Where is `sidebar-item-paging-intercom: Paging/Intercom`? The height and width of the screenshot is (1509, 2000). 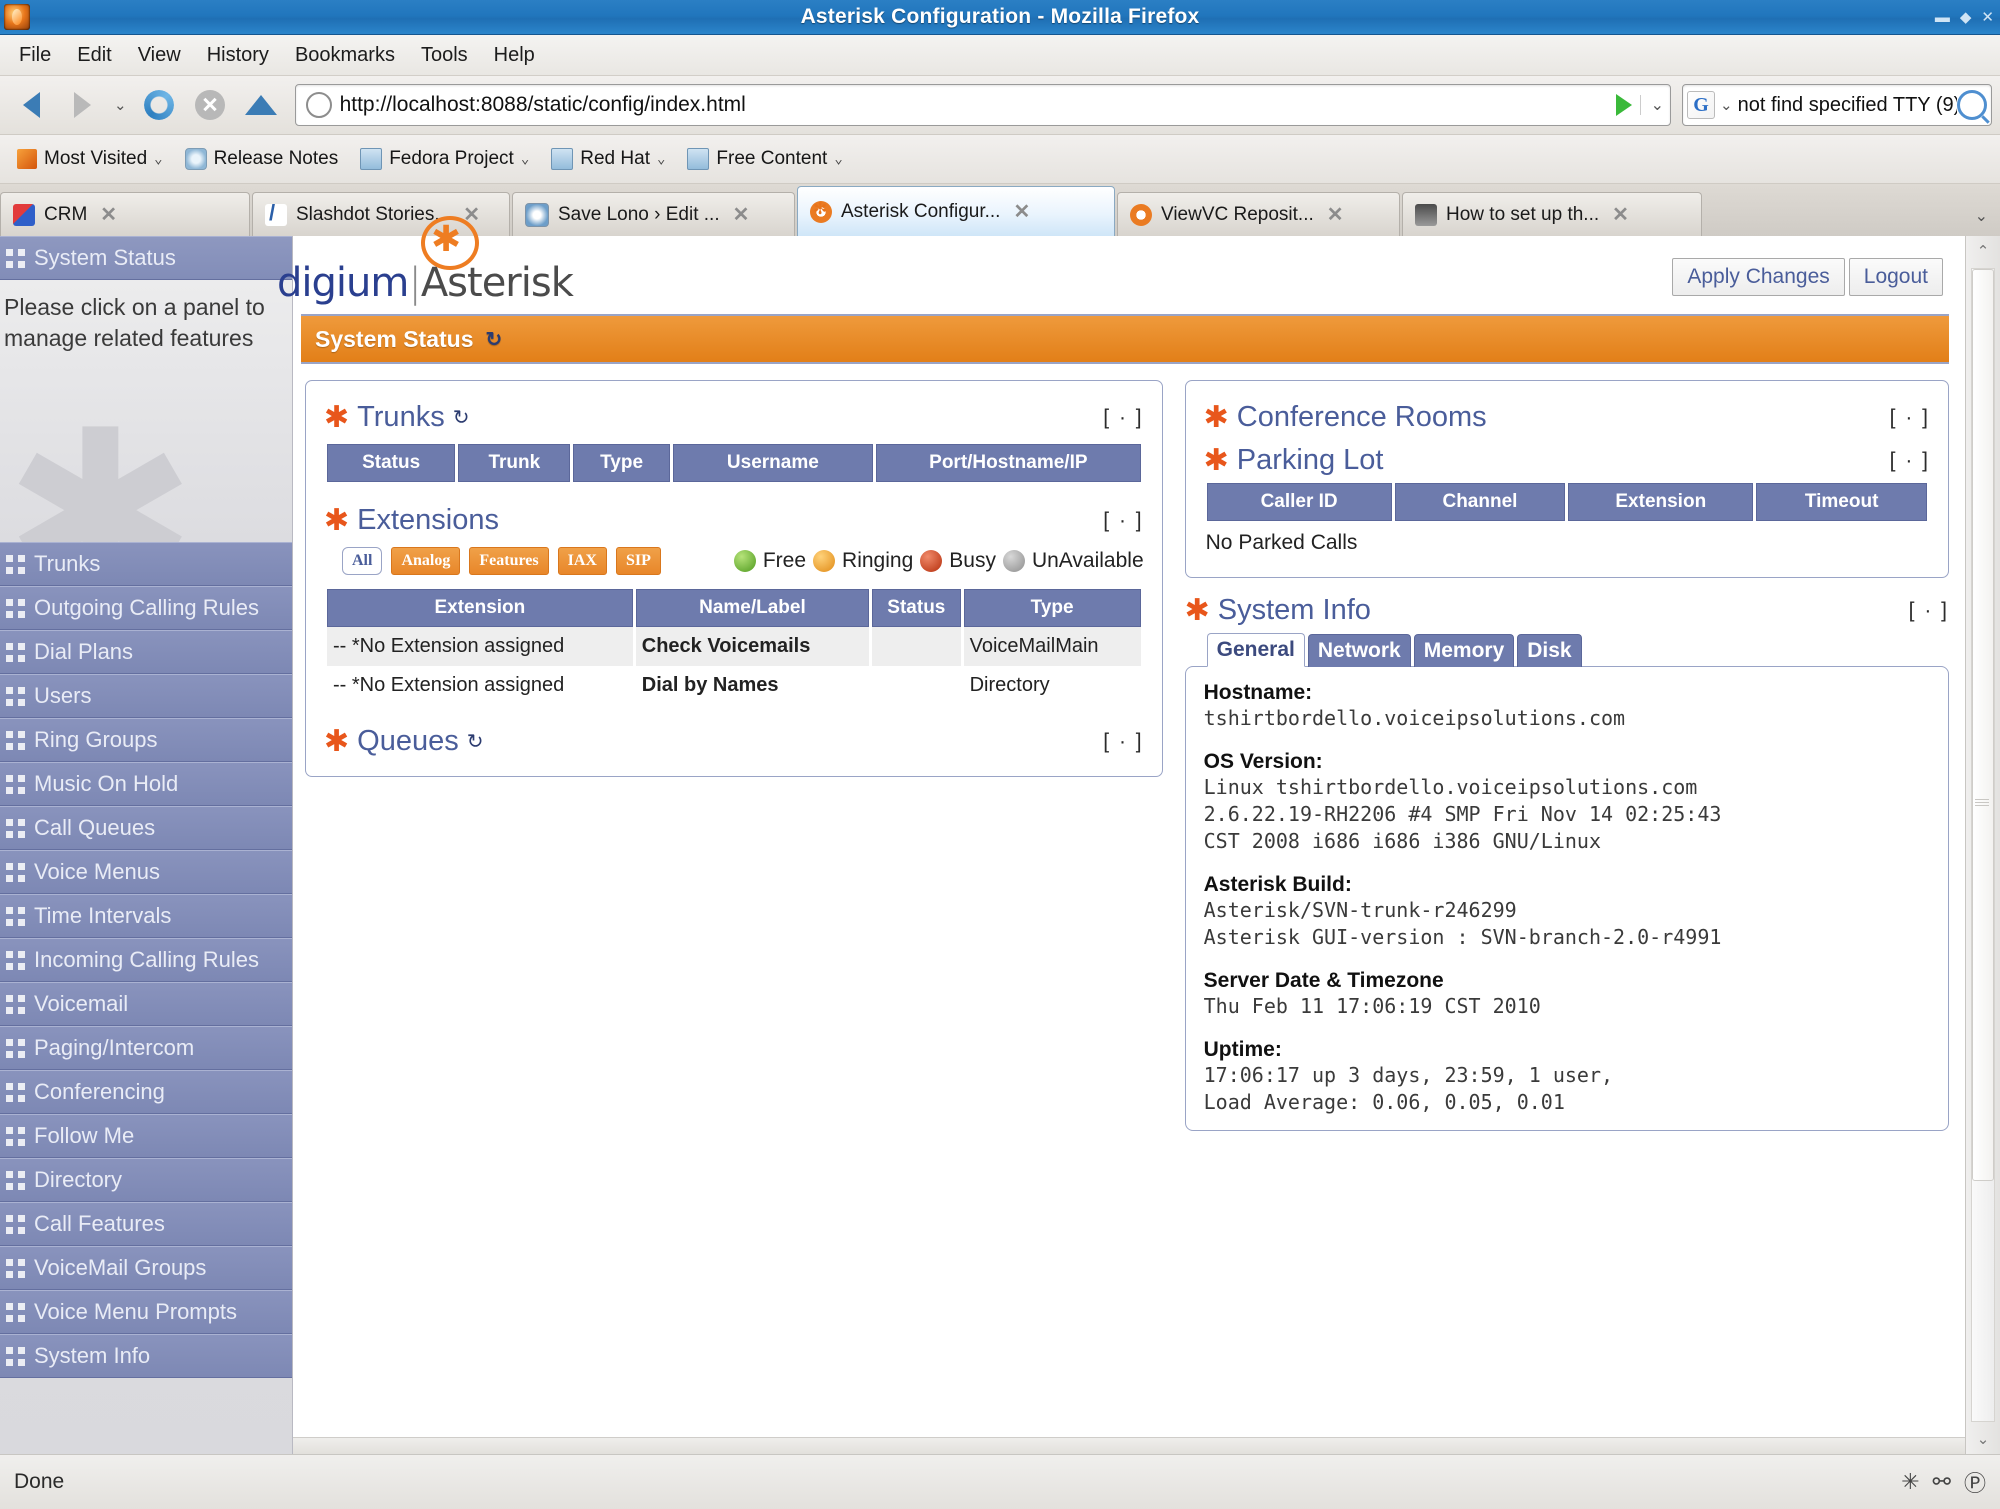 sidebar-item-paging-intercom: Paging/Intercom is located at coordinates (146, 1048).